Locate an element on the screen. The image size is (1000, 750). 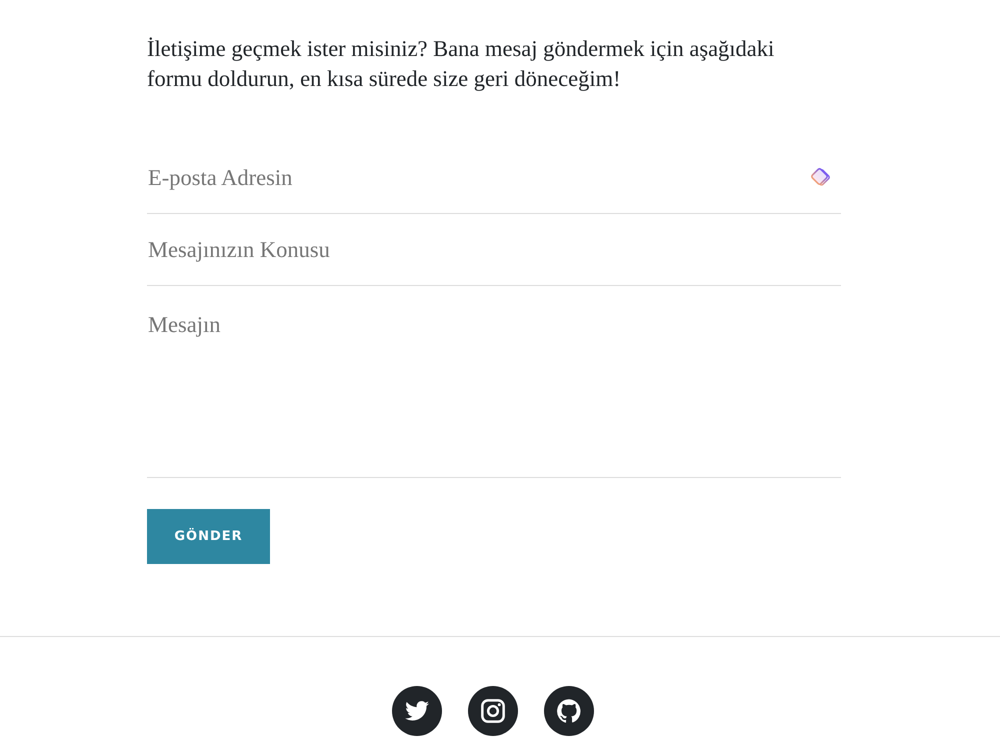
cat-icon is located at coordinates (569, 711).